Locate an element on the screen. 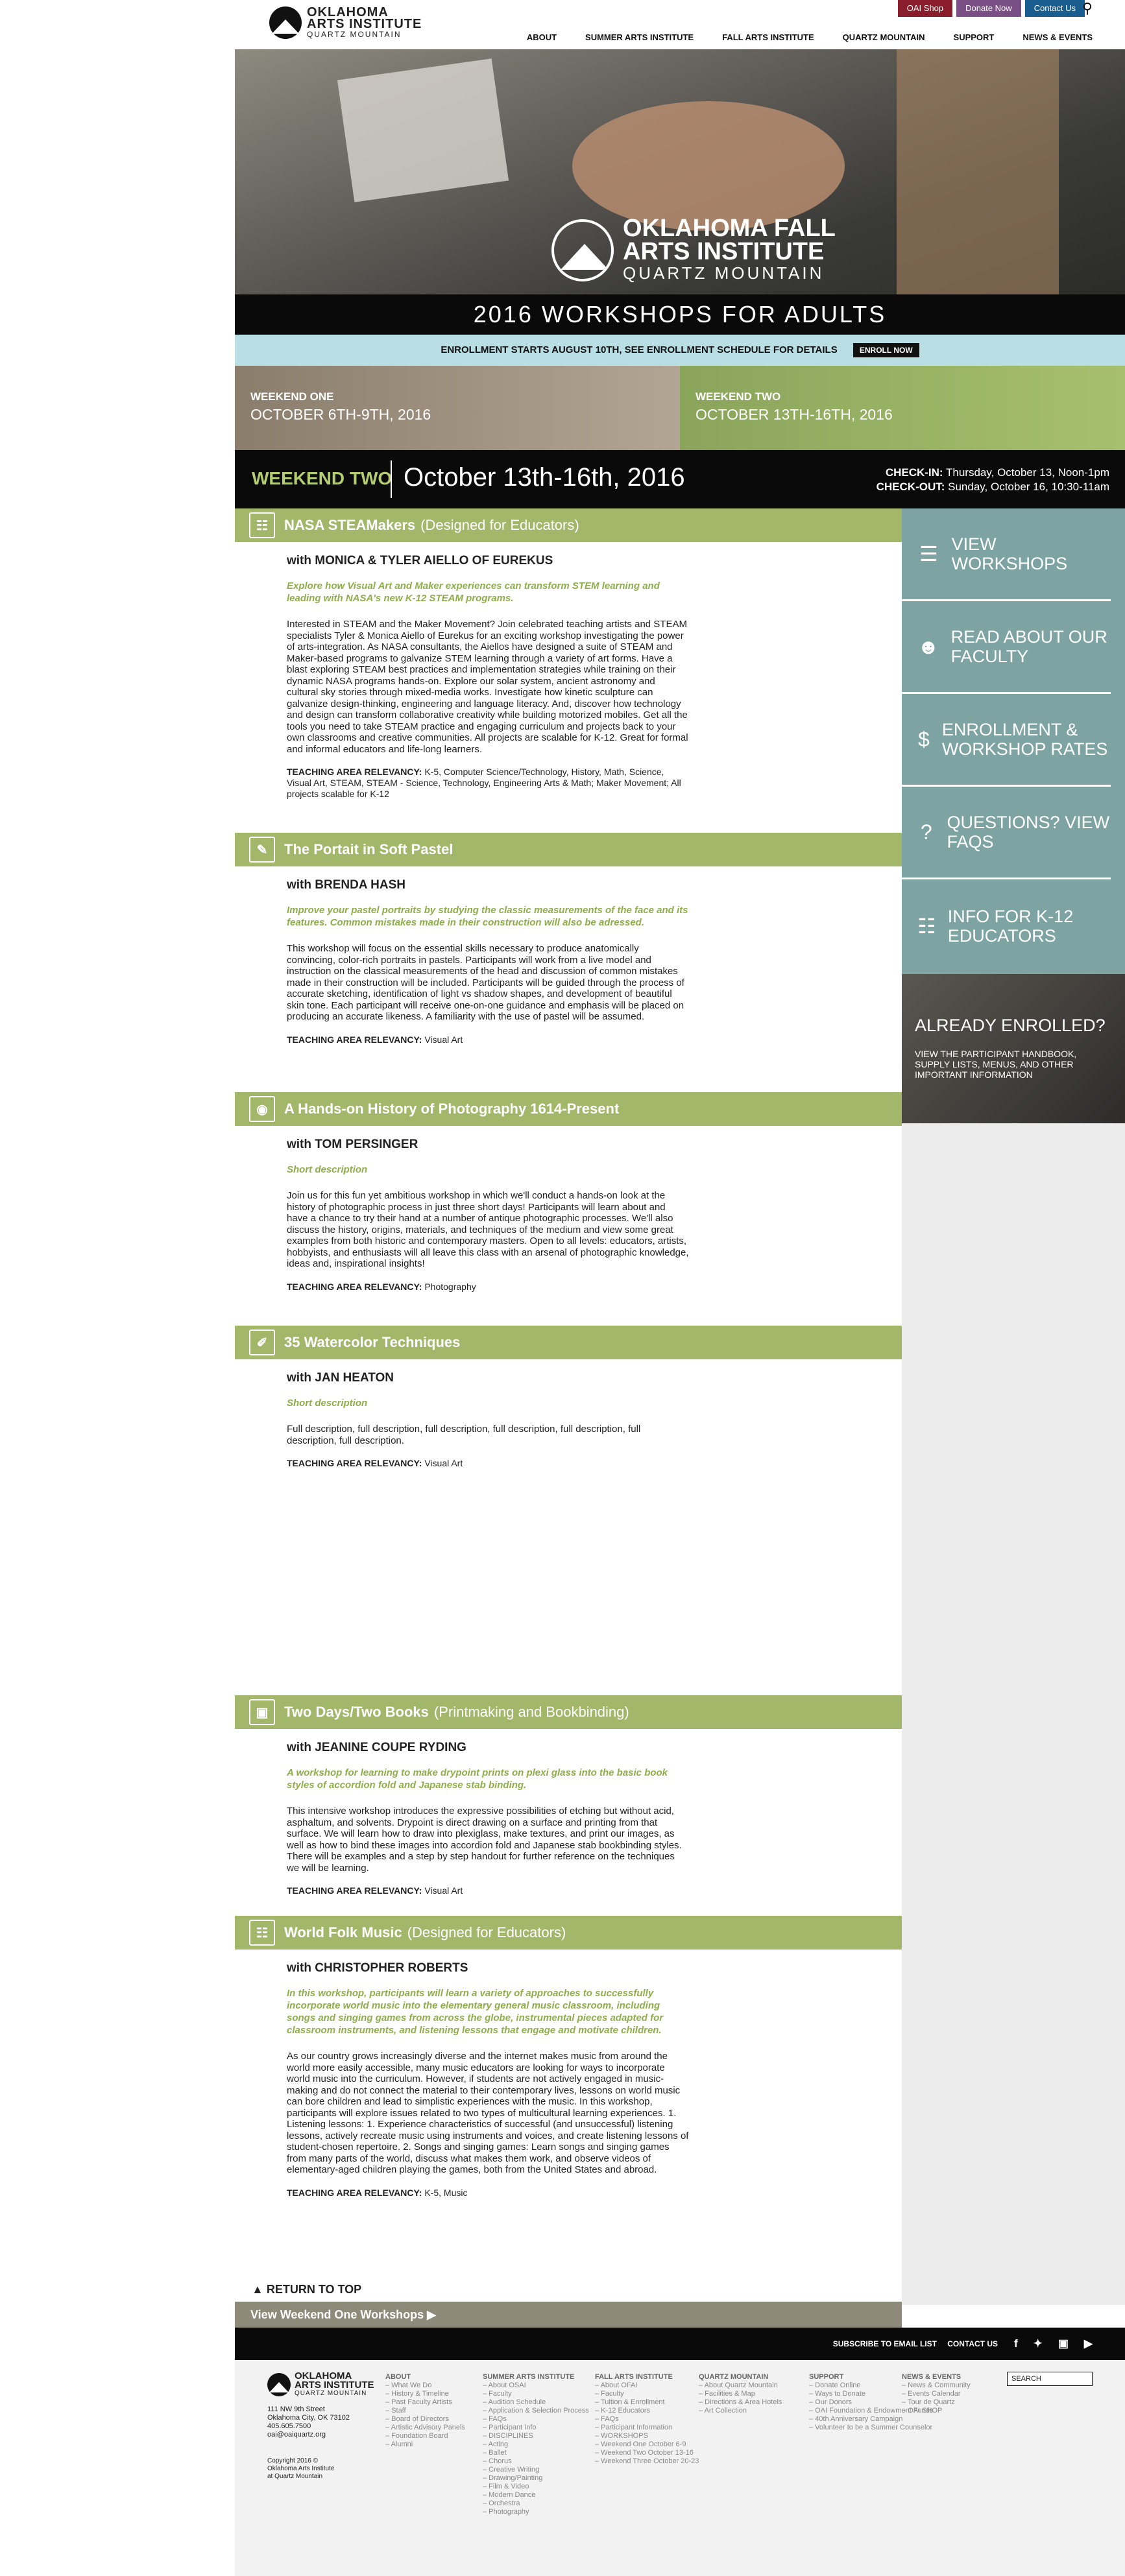 The height and width of the screenshot is (2576, 1125). footer-logo: OKLAHOMA ARTS INSTITUTE QUARTZ MOUNTAIN is located at coordinates (320, 2384).